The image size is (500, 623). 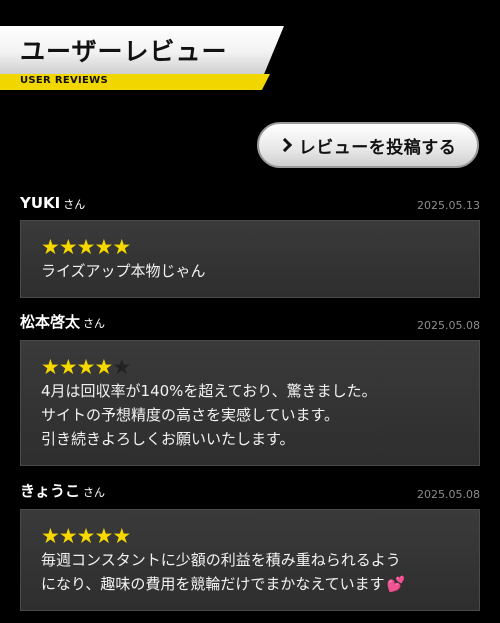 I want to click on heart-icon: 💕, so click(x=396, y=584).